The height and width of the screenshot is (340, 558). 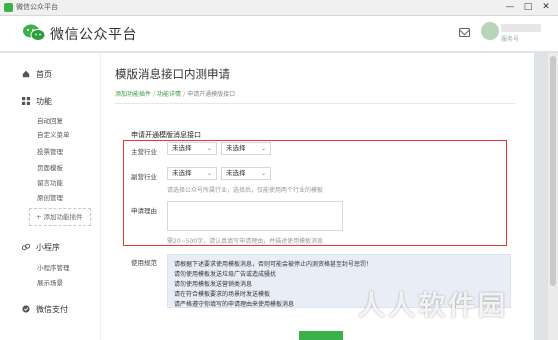 I want to click on minimize-button: —, so click(x=510, y=7).